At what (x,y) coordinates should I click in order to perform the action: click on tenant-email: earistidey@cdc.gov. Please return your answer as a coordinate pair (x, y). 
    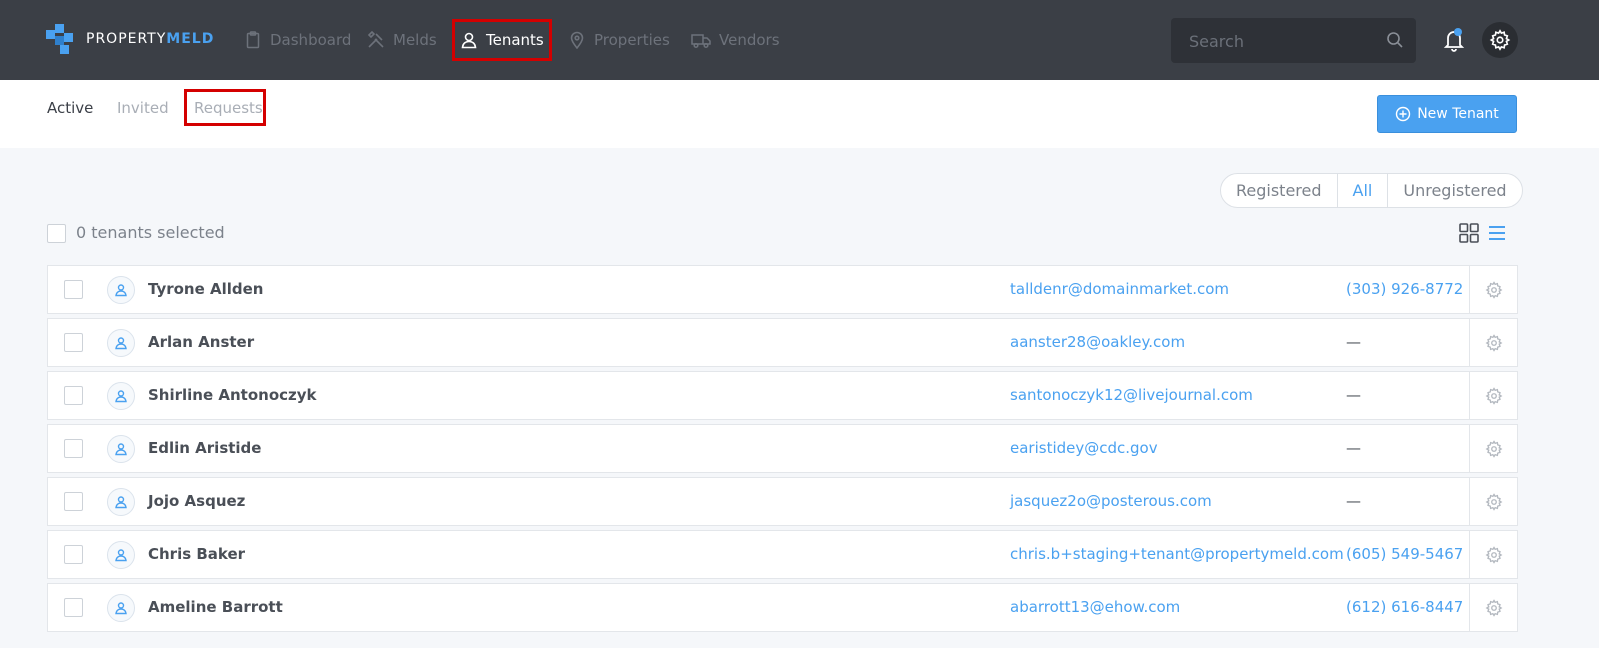
    Looking at the image, I should click on (1084, 448).